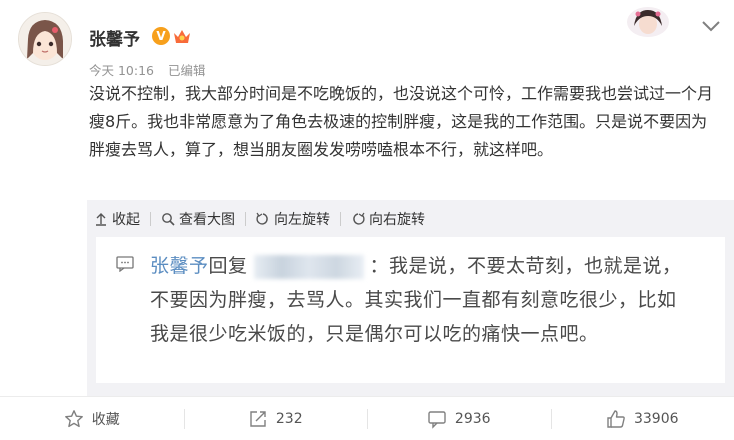  Describe the element at coordinates (126, 220) in the screenshot. I see `collapse-label: 收起` at that location.